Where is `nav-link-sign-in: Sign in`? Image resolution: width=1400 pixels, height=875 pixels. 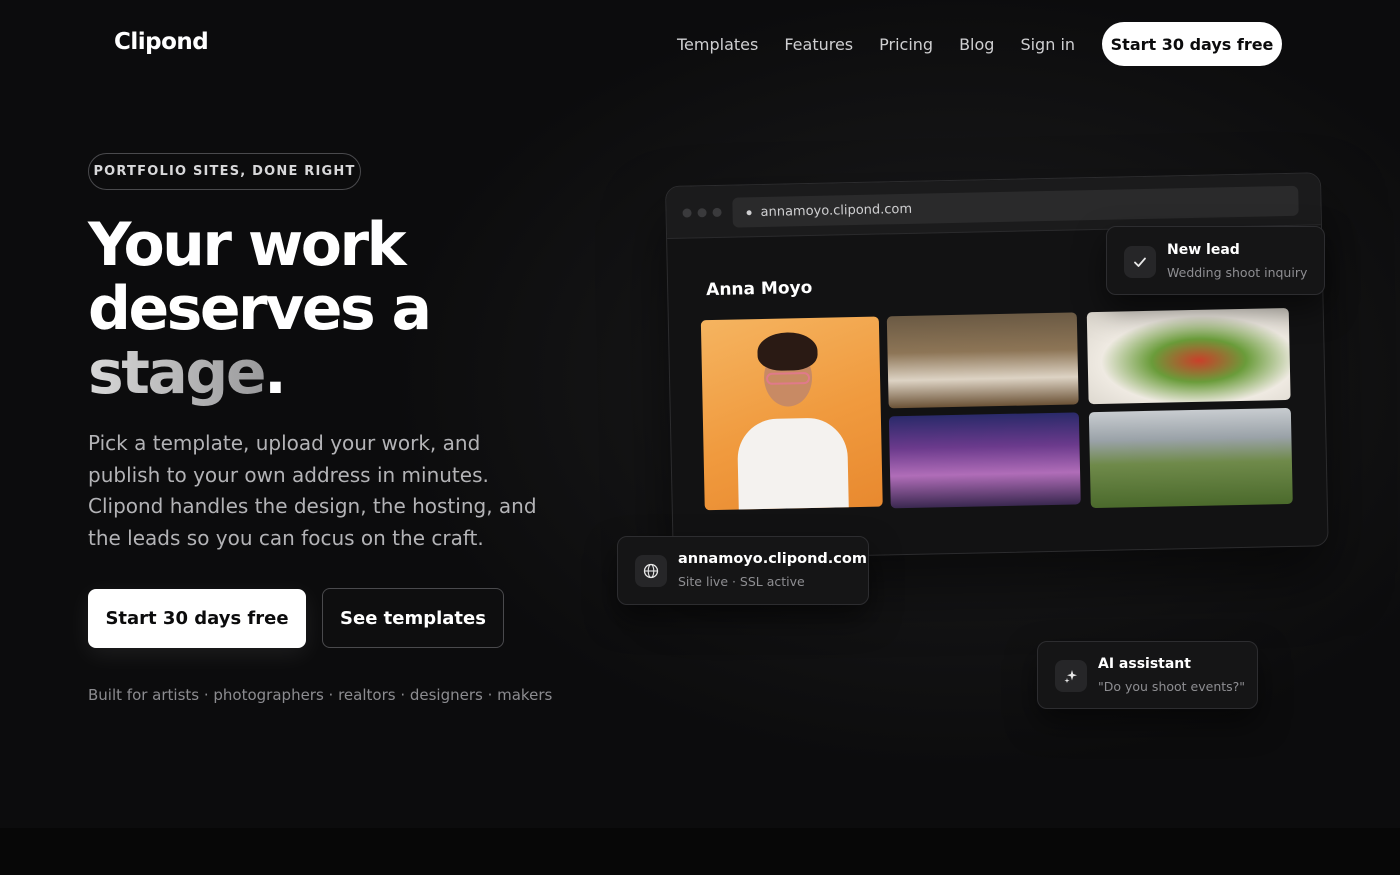 nav-link-sign-in: Sign in is located at coordinates (1047, 44).